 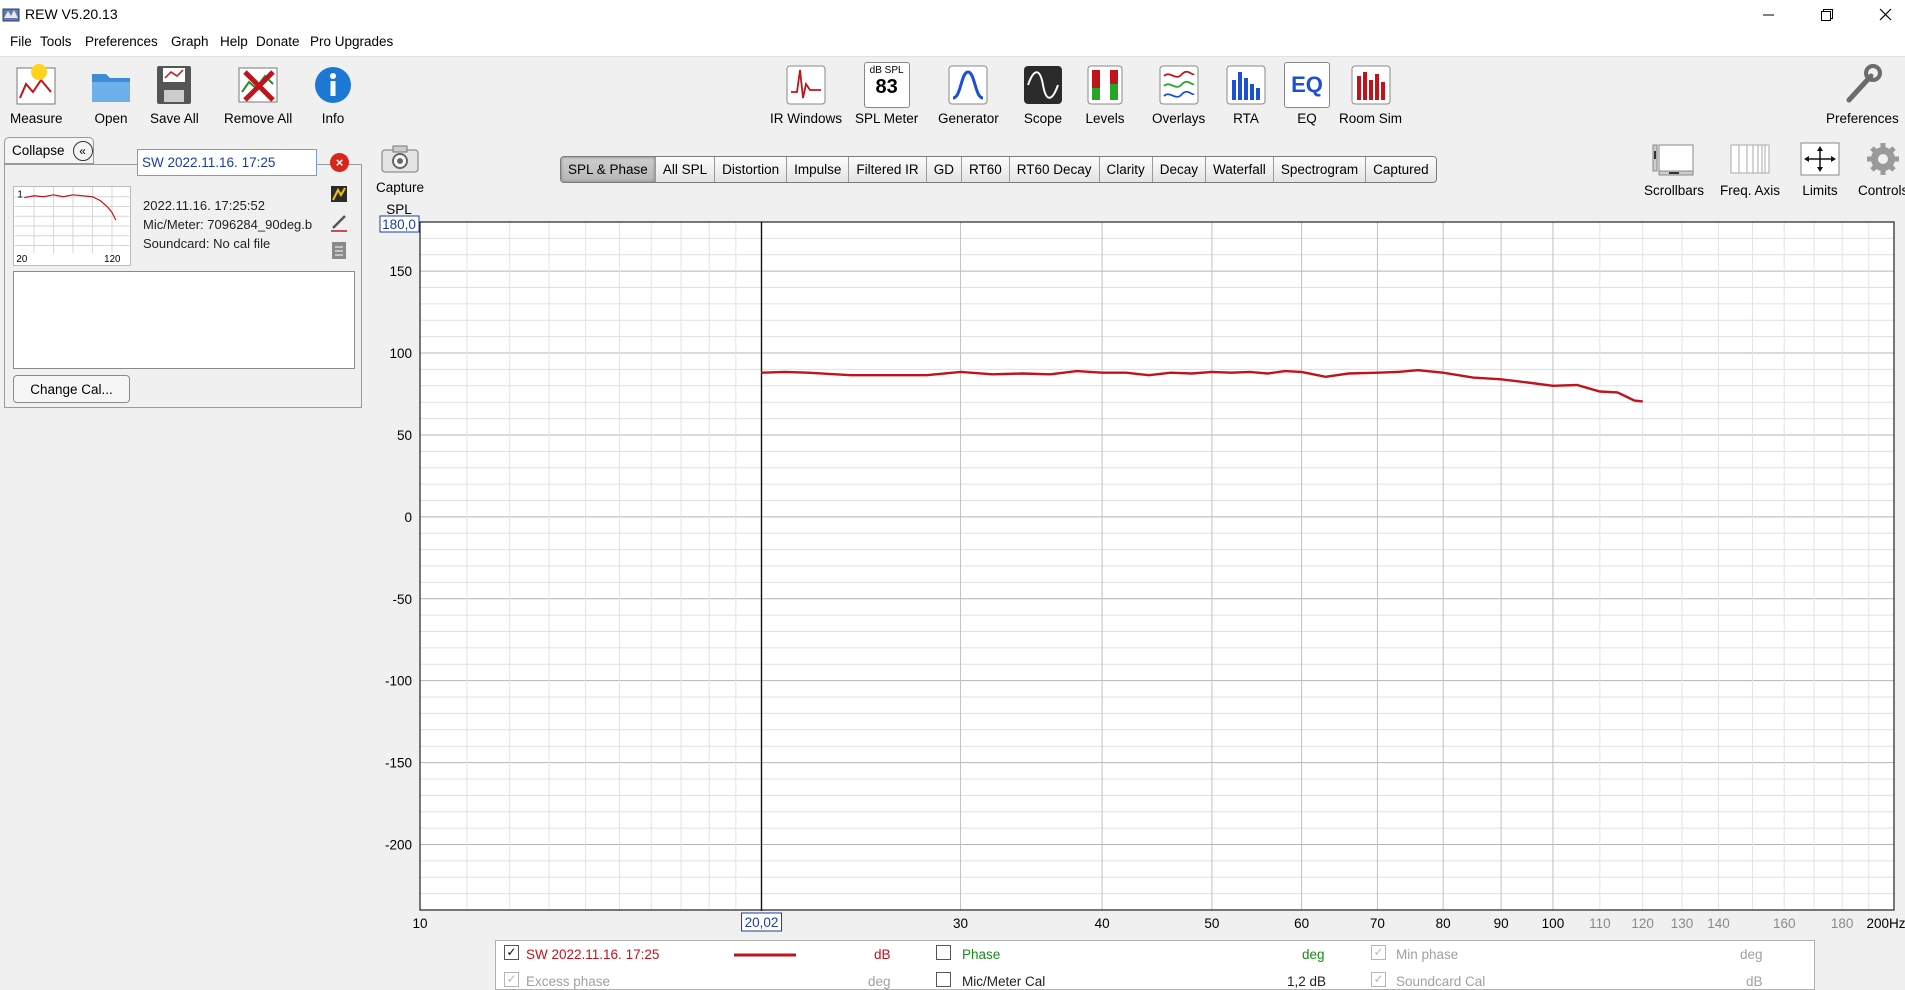 I want to click on x-tick-label: 120, so click(x=1642, y=923).